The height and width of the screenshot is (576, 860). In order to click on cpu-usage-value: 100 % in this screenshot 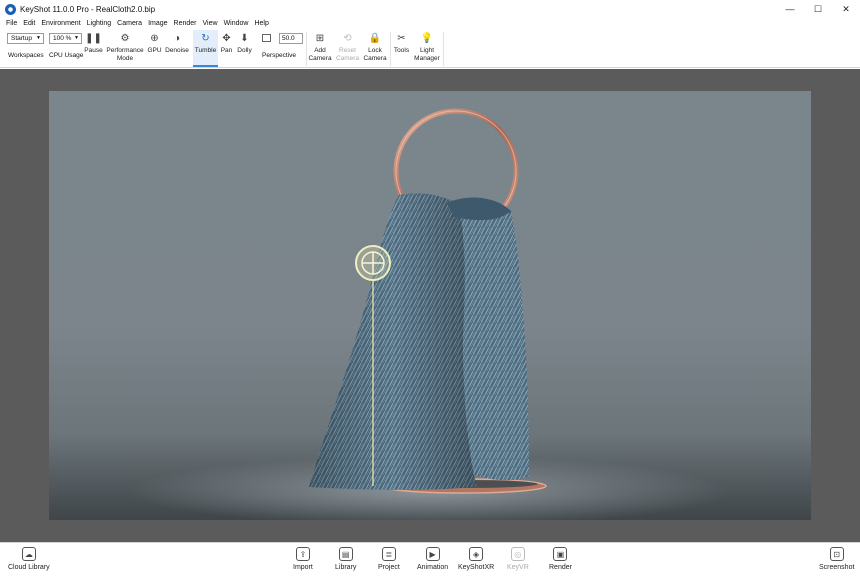, I will do `click(62, 38)`.